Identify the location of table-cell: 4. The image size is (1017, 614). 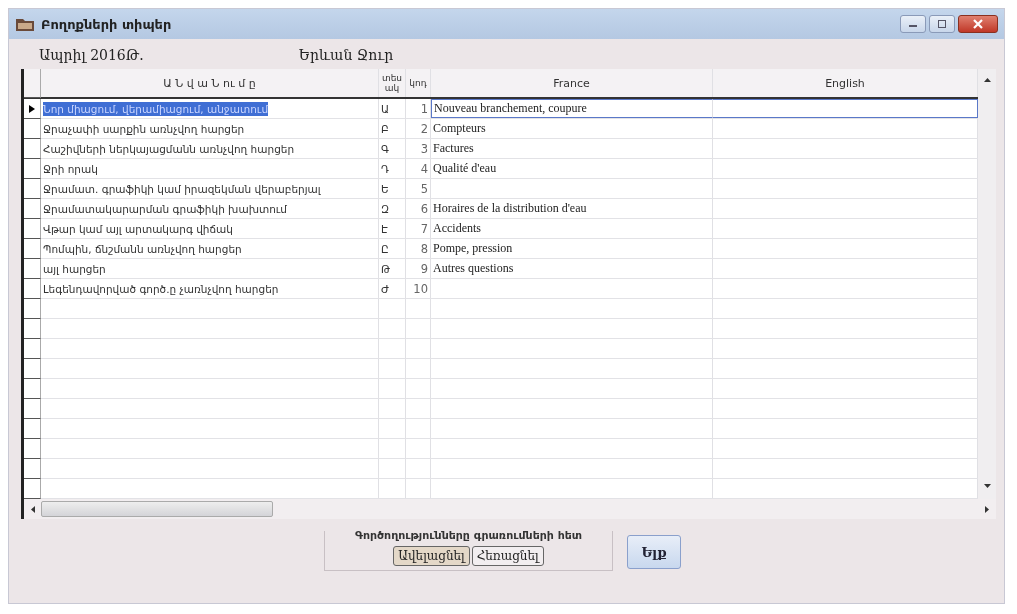
(418, 168).